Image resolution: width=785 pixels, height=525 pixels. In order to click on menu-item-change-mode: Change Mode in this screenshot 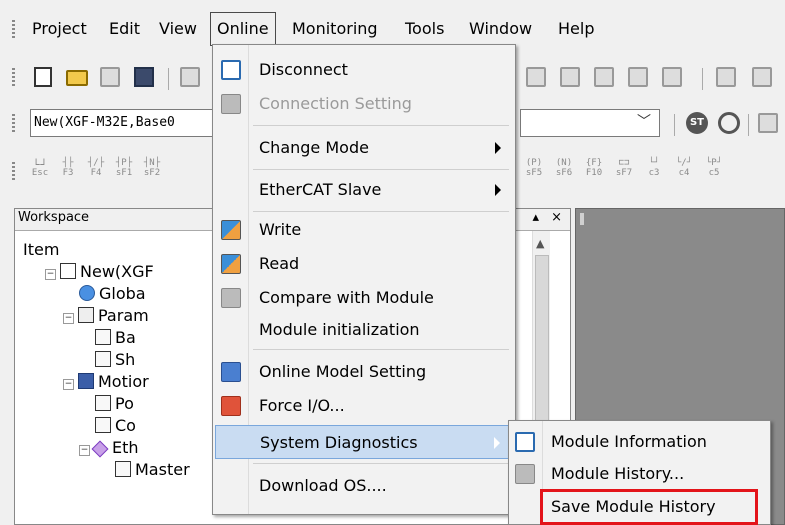, I will do `click(364, 148)`.